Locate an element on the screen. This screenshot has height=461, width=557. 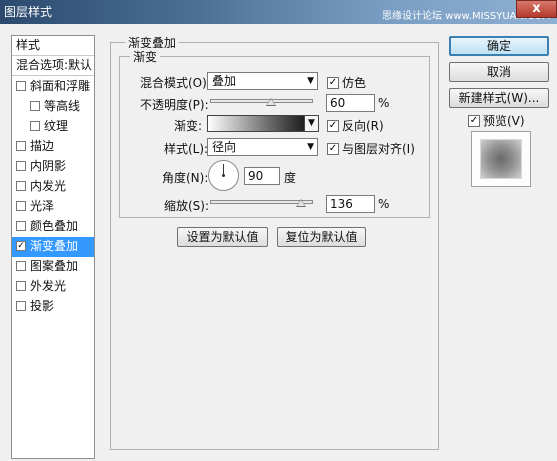
opacity-slider-thumb is located at coordinates (271, 102).